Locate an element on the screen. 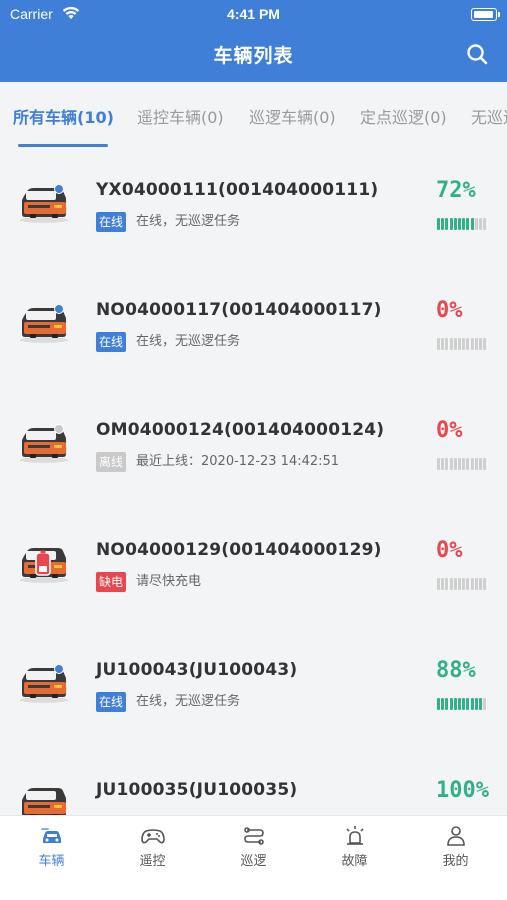 This screenshot has height=900, width=507. vehicle-icon is located at coordinates (44, 801).